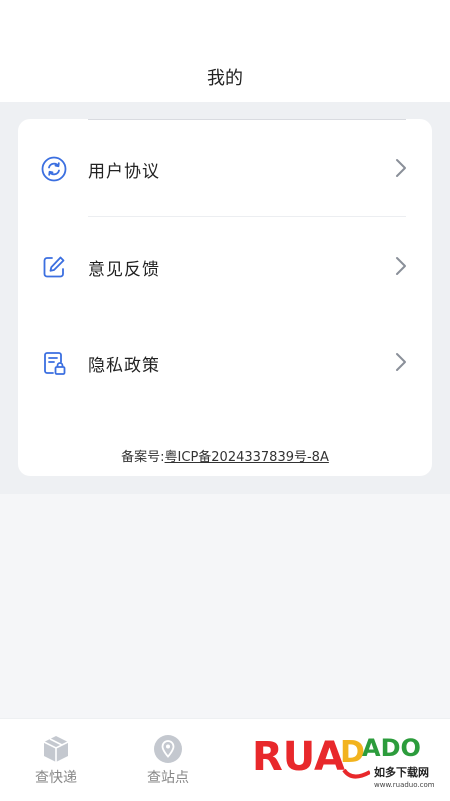 Image resolution: width=450 pixels, height=801 pixels. What do you see at coordinates (225, 361) in the screenshot?
I see `menu-item-privacy-policy: 隐私政策` at bounding box center [225, 361].